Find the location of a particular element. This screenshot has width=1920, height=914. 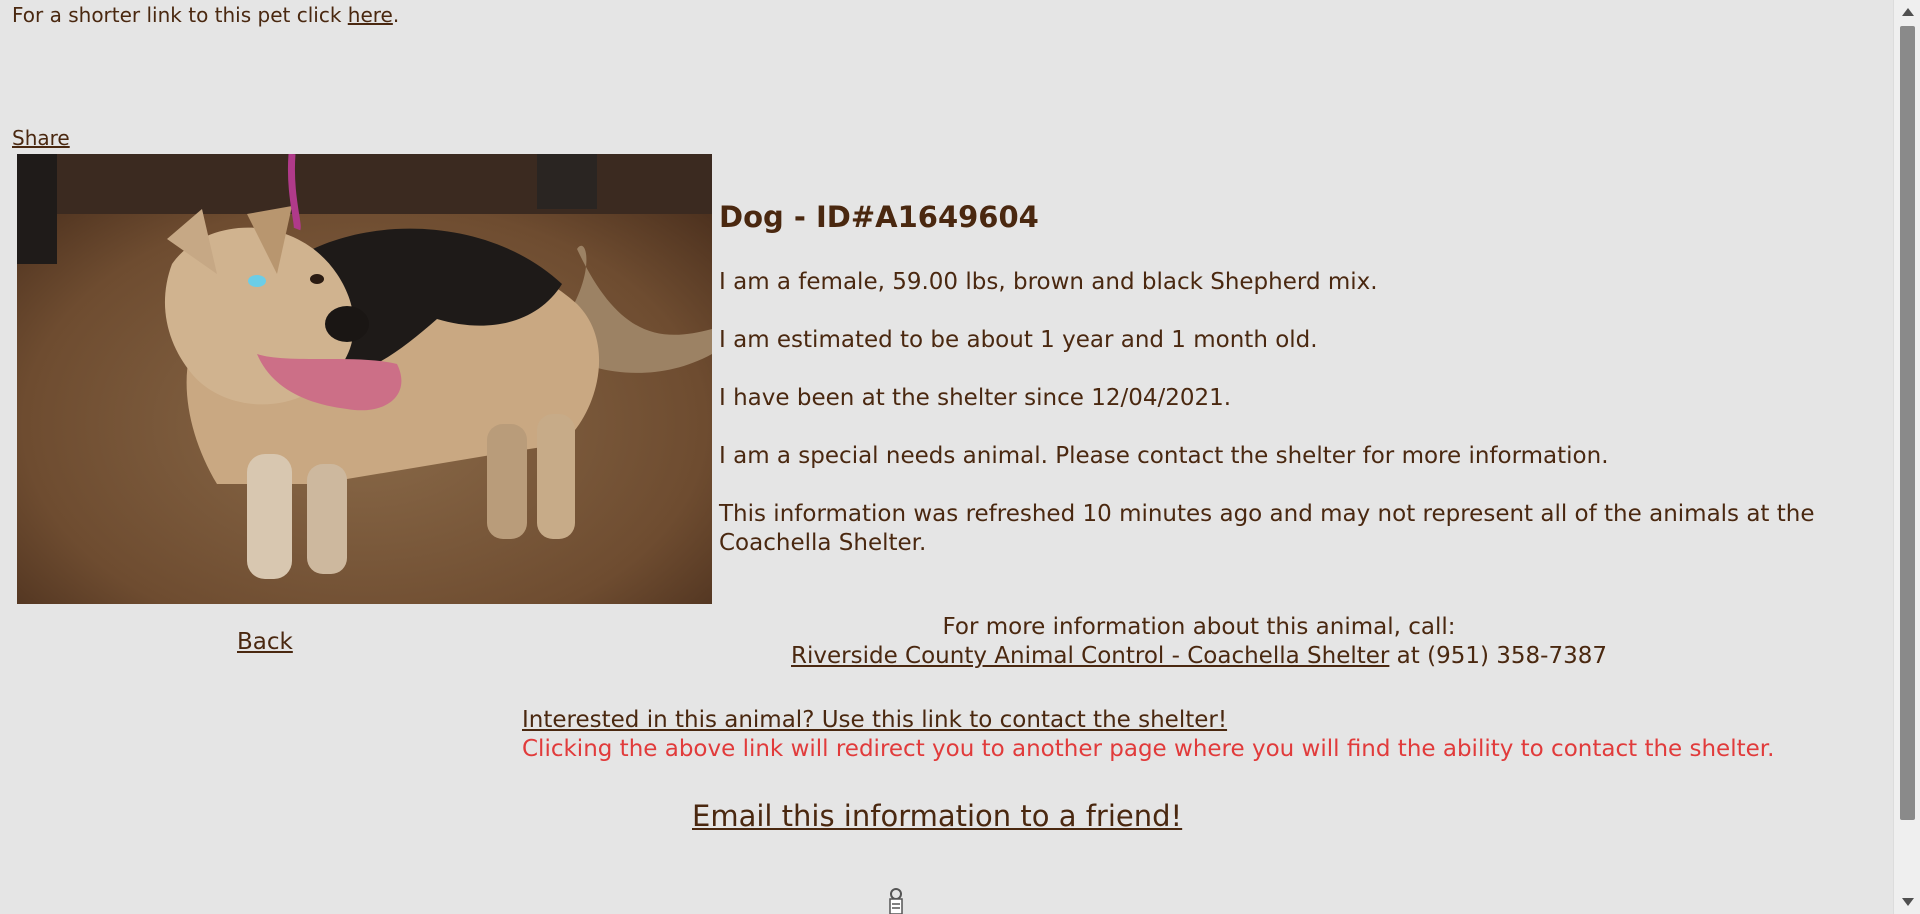

back-link: Back is located at coordinates (265, 642).